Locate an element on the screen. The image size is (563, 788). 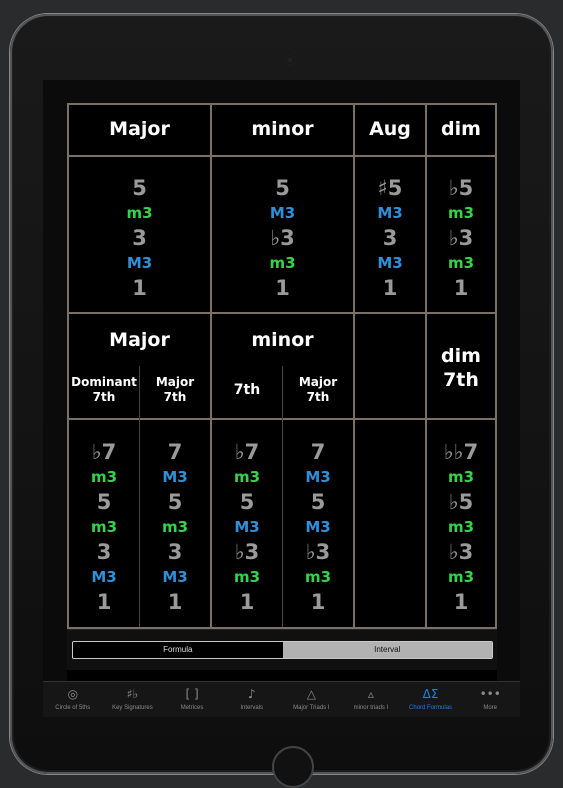
tab-metrices: [ ] Metrices is located at coordinates (192, 699).